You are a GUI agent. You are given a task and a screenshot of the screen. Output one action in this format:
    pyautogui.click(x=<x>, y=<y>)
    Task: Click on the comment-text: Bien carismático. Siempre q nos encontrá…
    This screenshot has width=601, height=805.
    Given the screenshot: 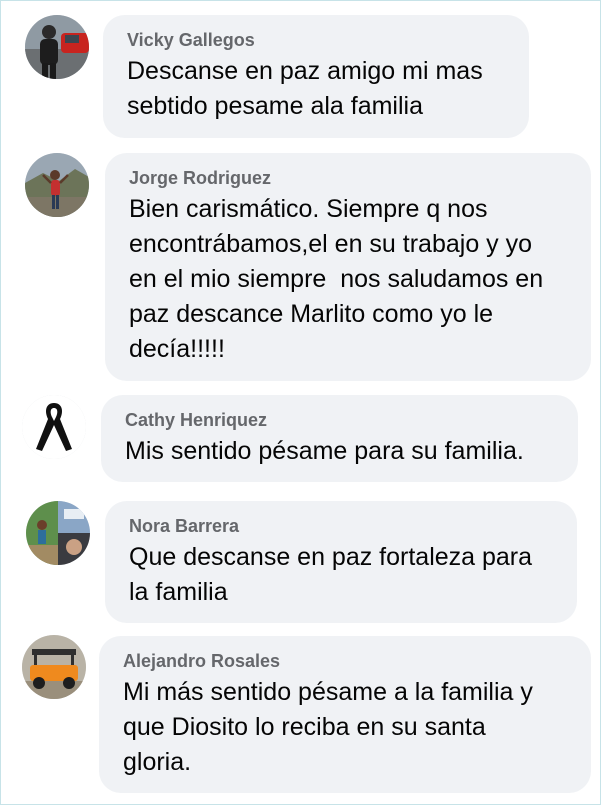 What is the action you would take?
    pyautogui.click(x=336, y=279)
    